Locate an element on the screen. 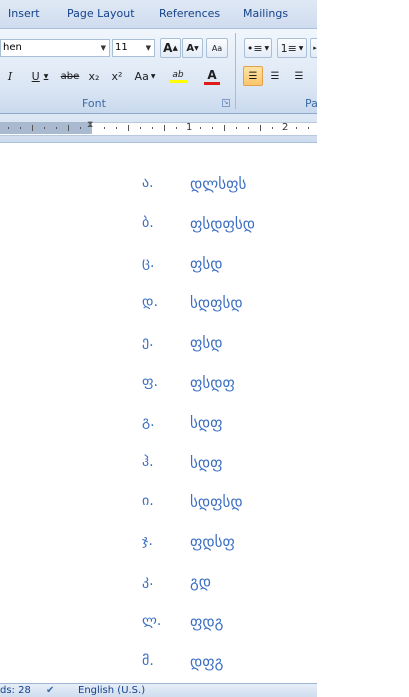  list-number: ბ. is located at coordinates (148, 222).